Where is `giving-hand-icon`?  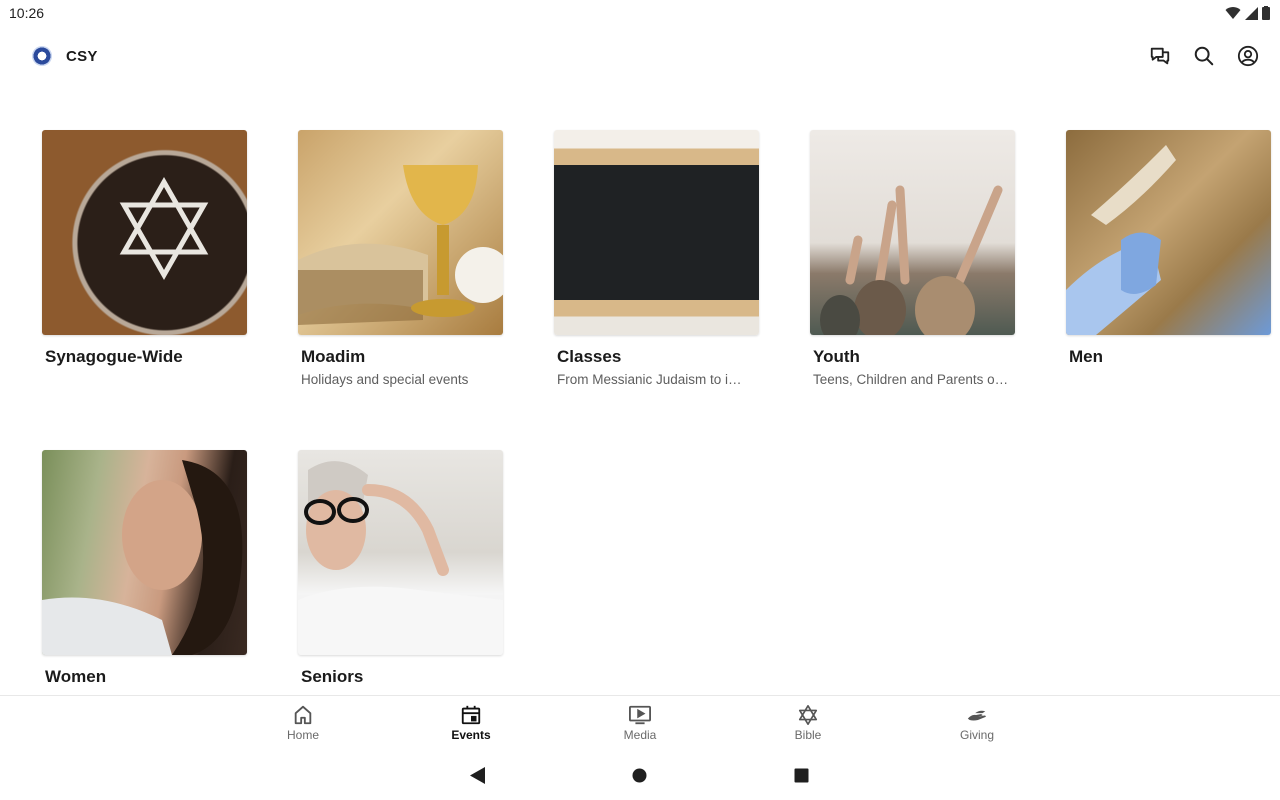
giving-hand-icon is located at coordinates (976, 715).